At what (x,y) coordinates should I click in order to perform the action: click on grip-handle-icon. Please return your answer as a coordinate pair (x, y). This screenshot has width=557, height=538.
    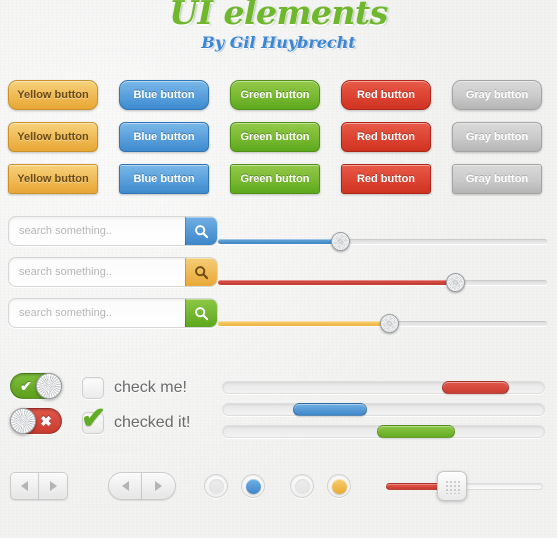
    Looking at the image, I should click on (451, 486).